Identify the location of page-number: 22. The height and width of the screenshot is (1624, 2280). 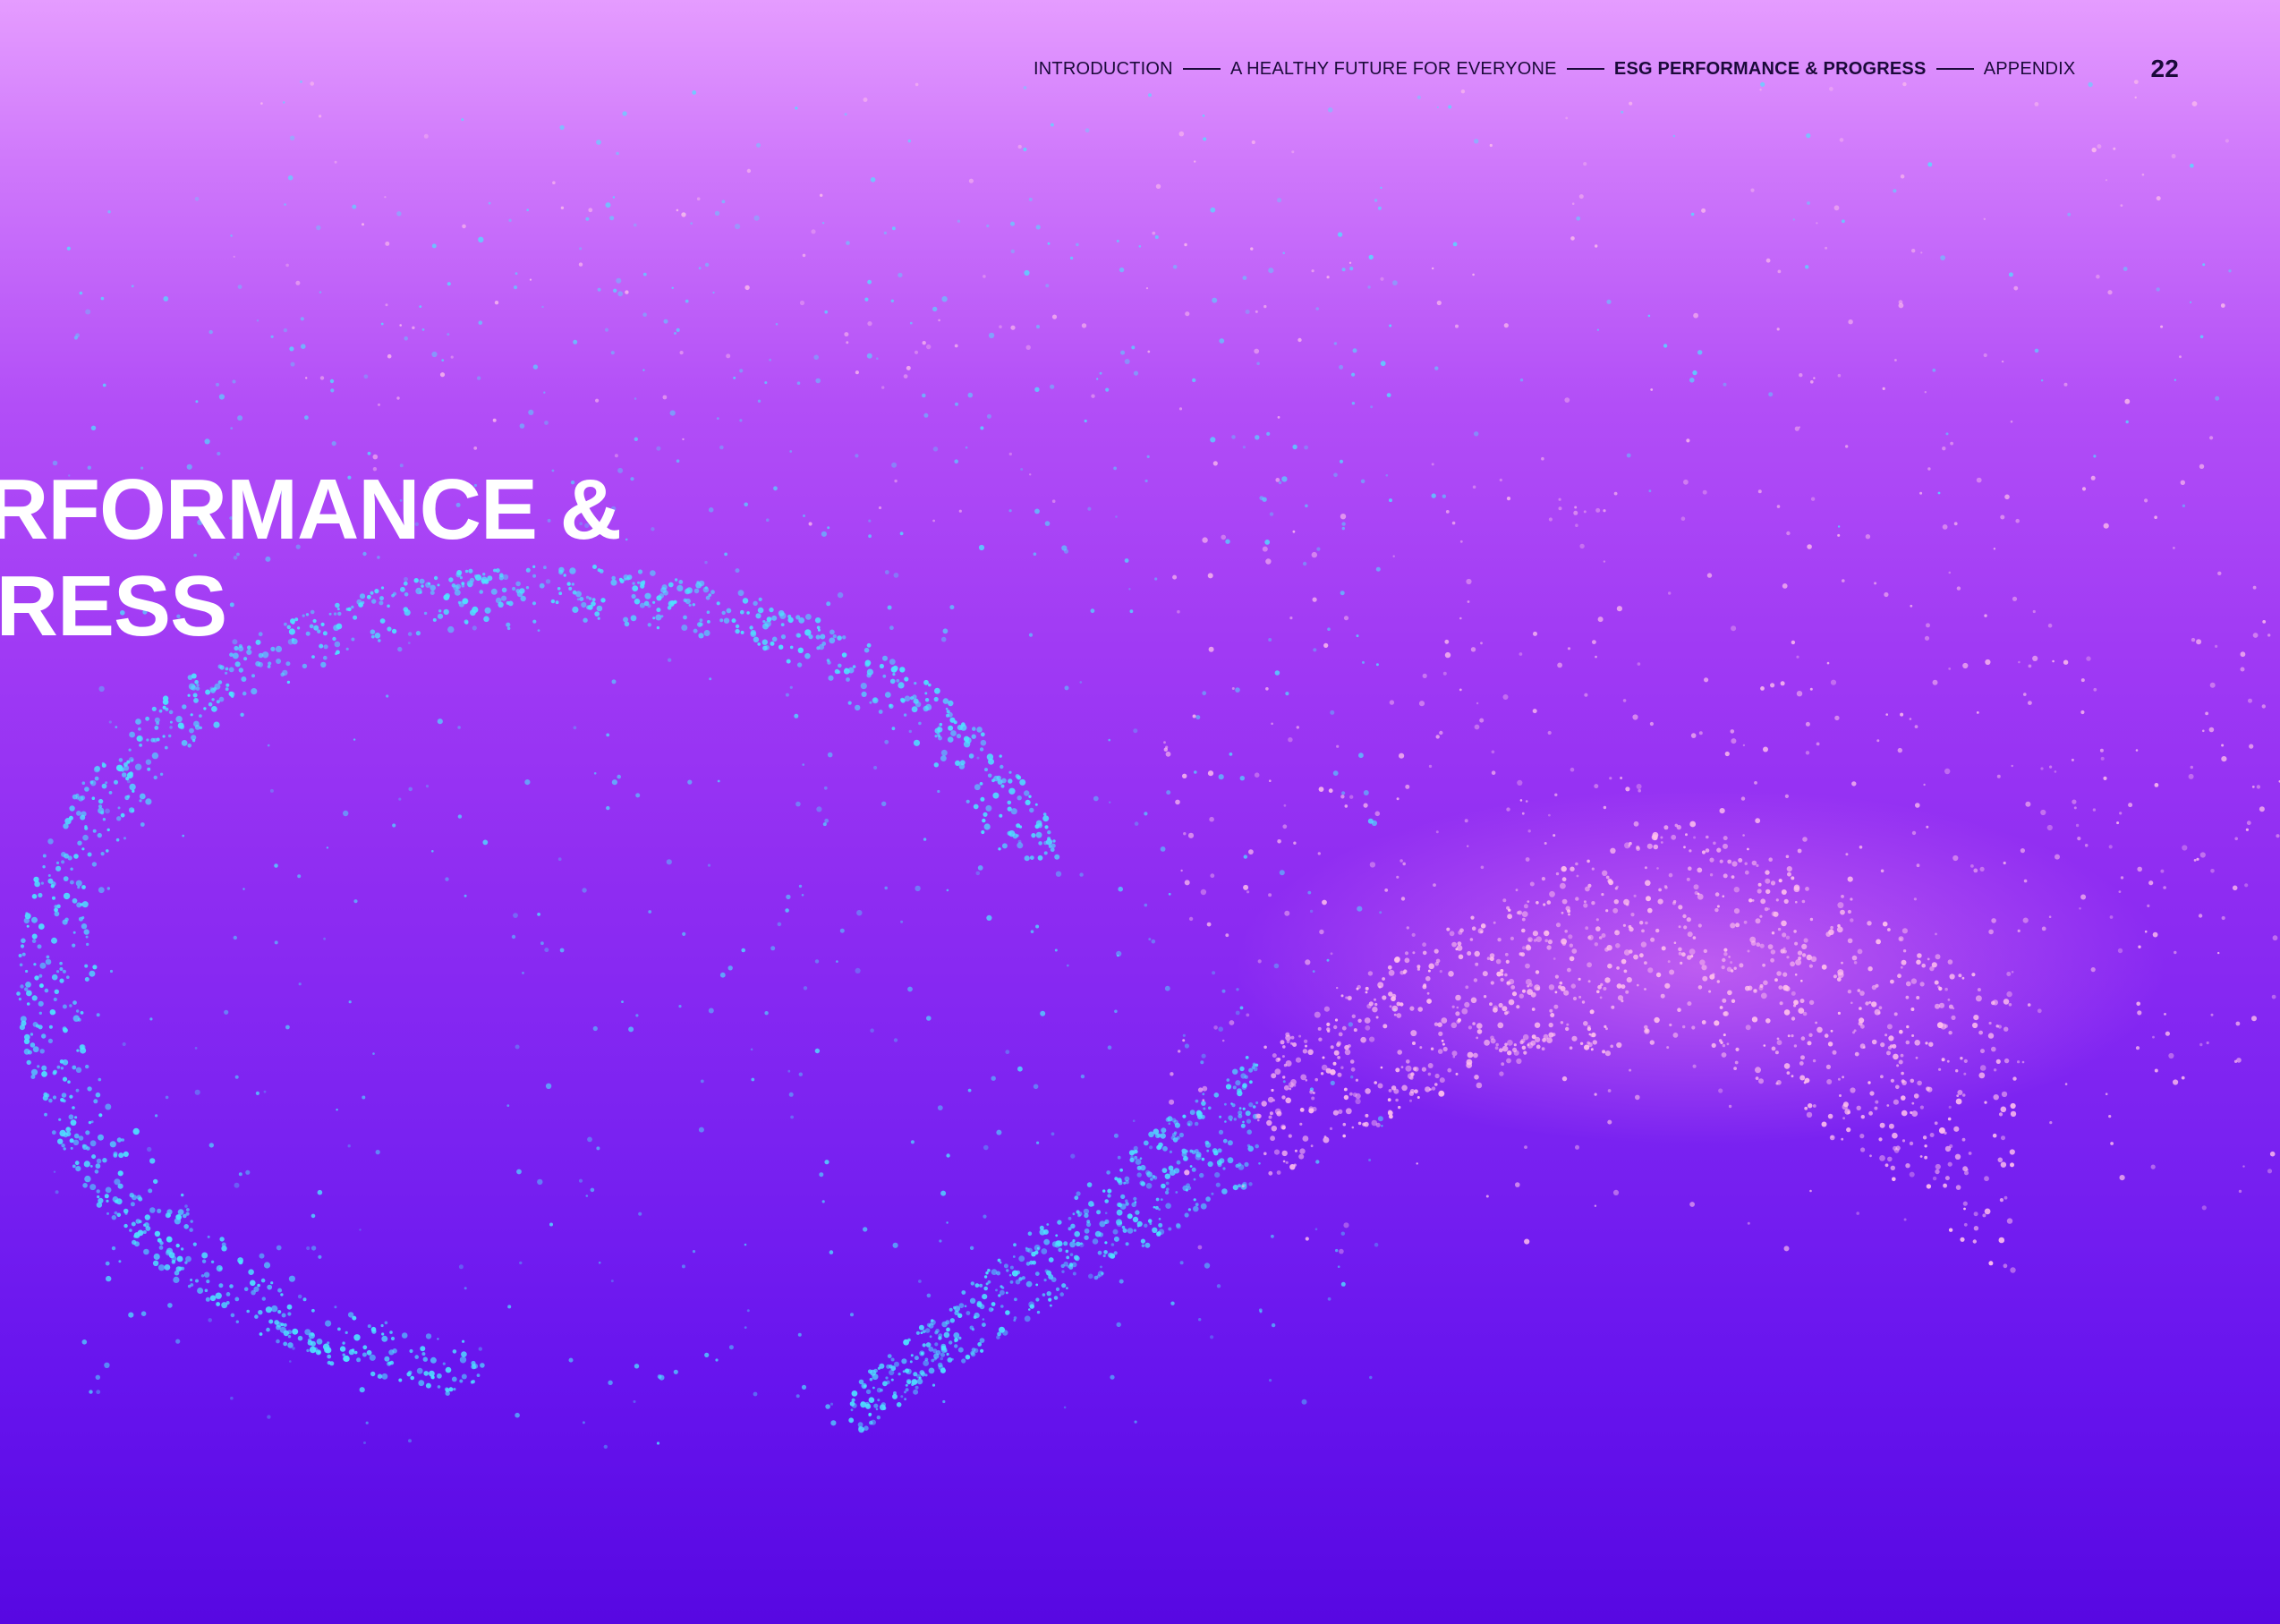
(2164, 68).